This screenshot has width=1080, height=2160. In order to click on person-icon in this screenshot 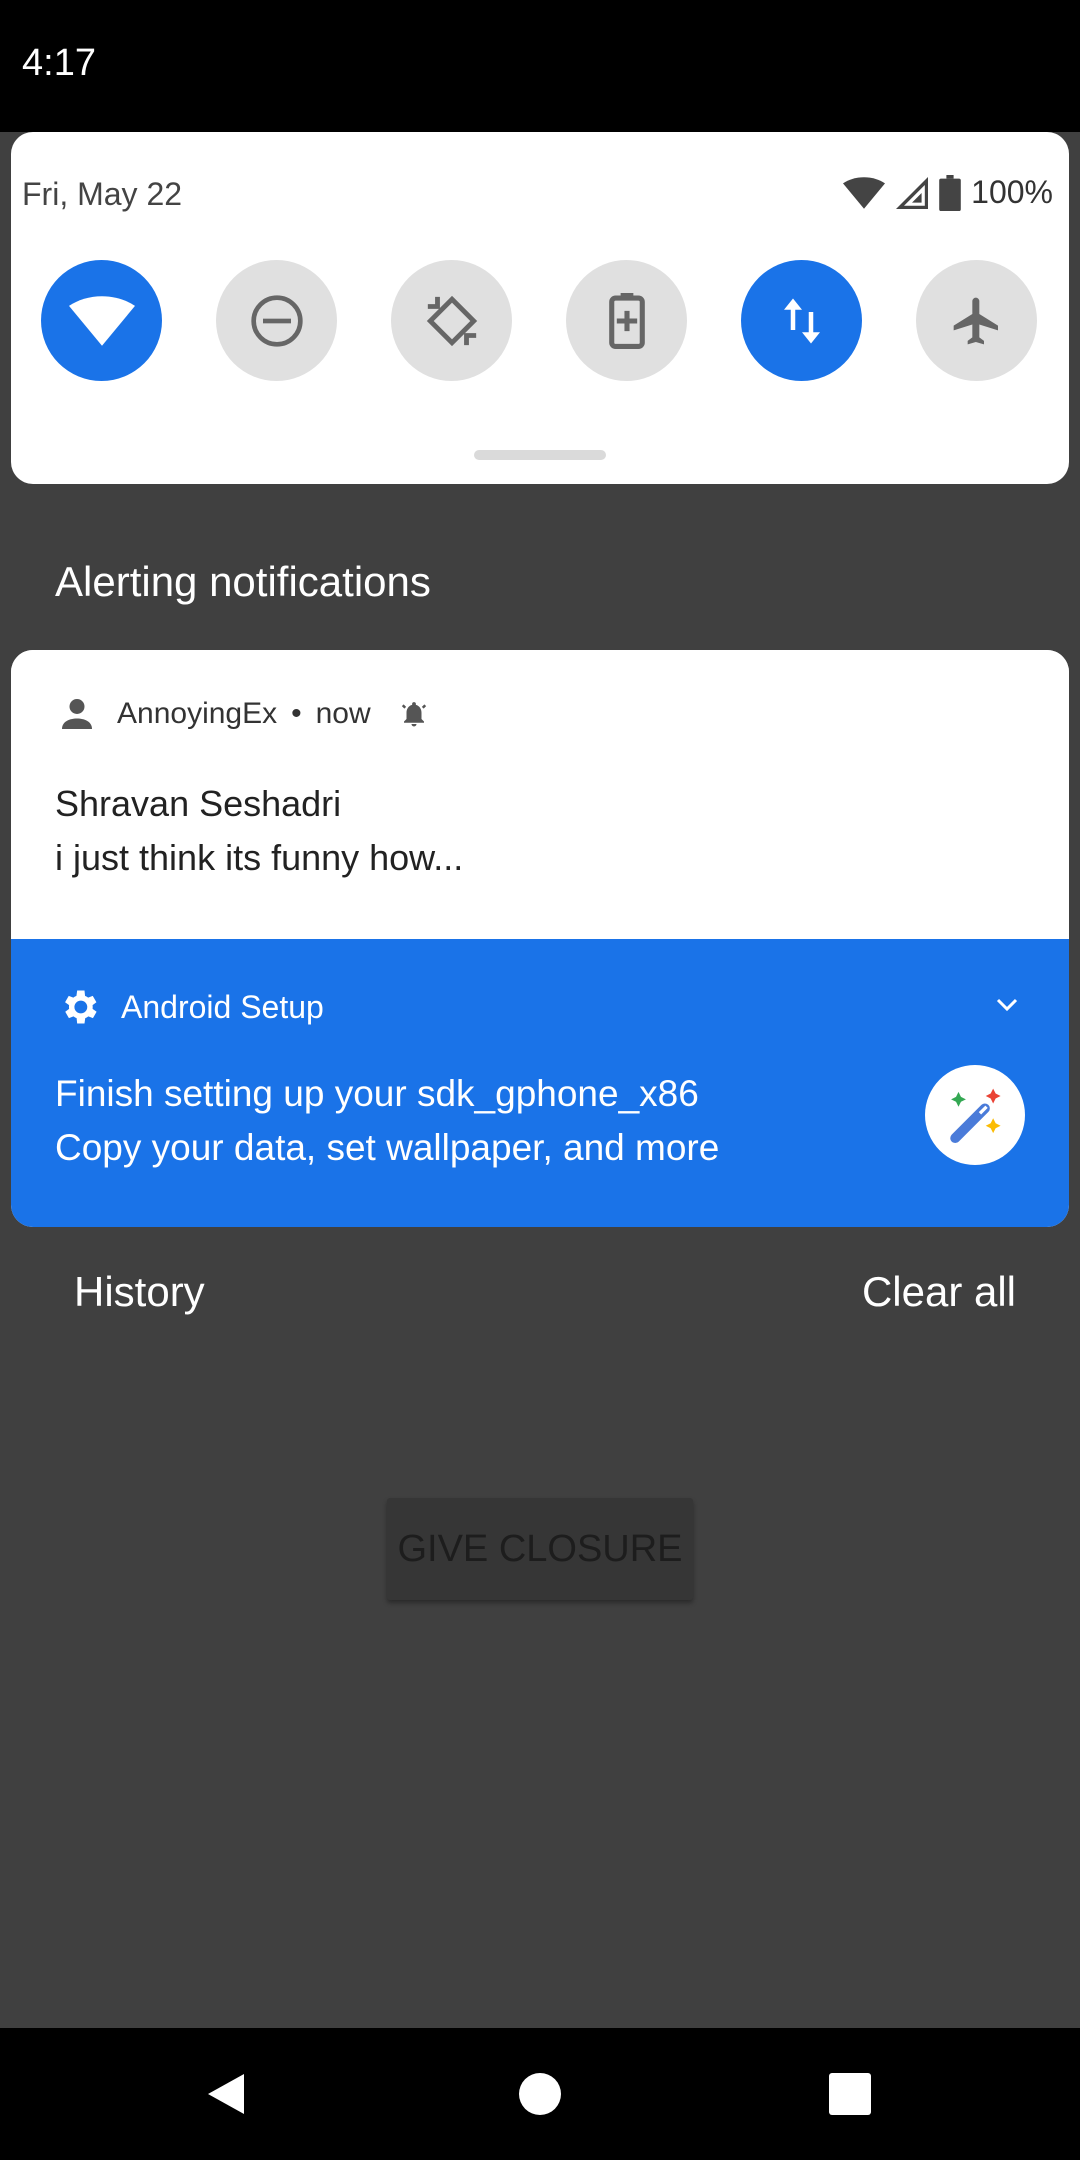, I will do `click(77, 714)`.